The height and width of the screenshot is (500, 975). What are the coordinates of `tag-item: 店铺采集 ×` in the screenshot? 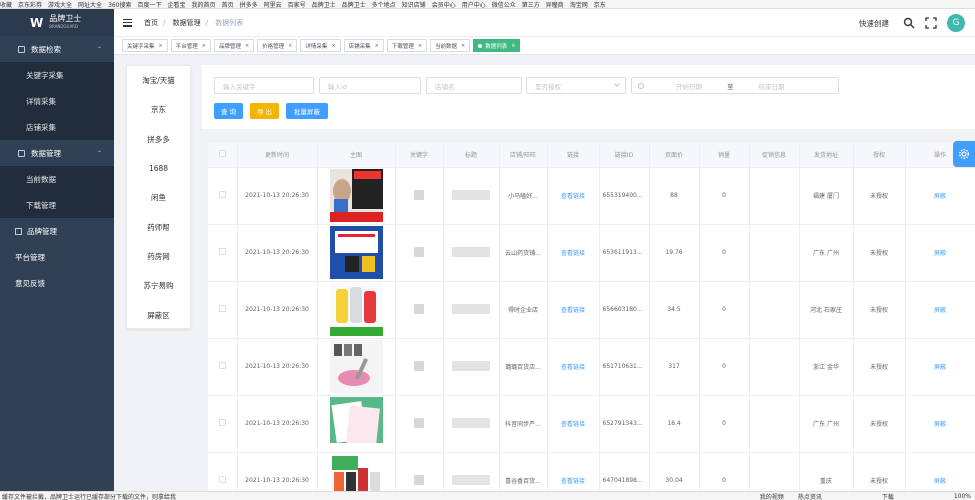 It's located at (363, 45).